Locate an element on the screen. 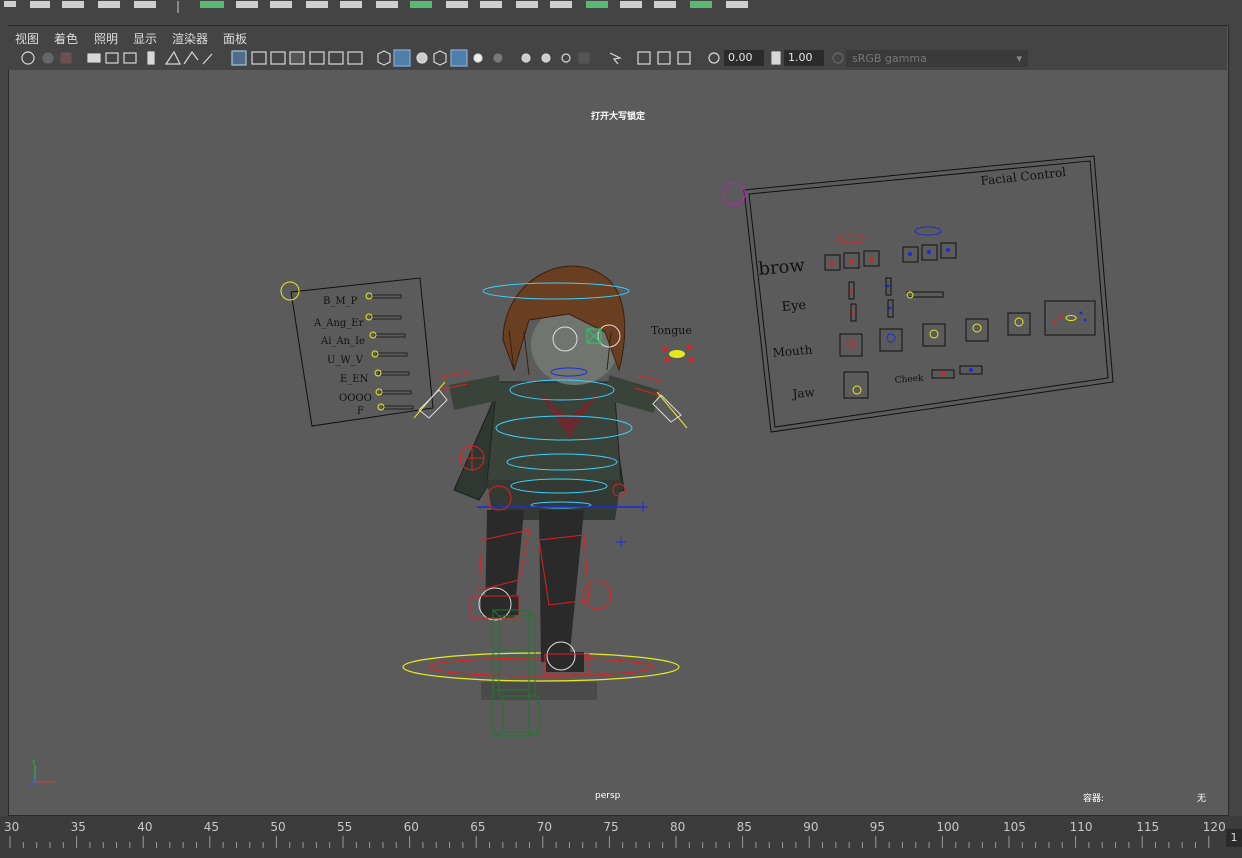 The image size is (1242, 858). grid-icon is located at coordinates (239, 58).